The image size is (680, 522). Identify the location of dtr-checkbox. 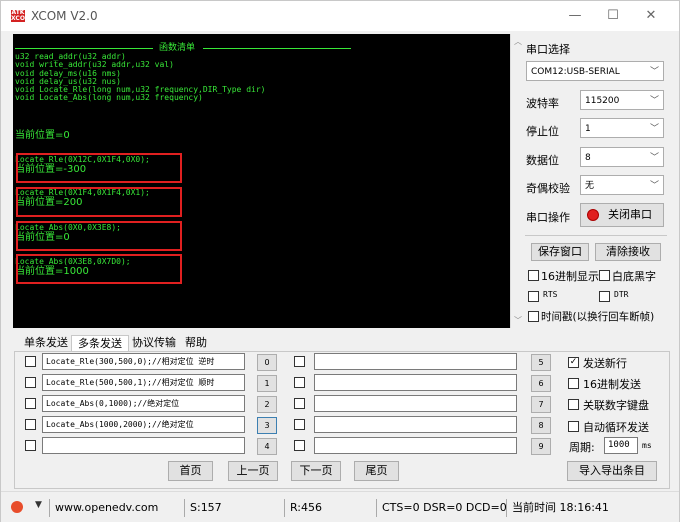
(604, 296).